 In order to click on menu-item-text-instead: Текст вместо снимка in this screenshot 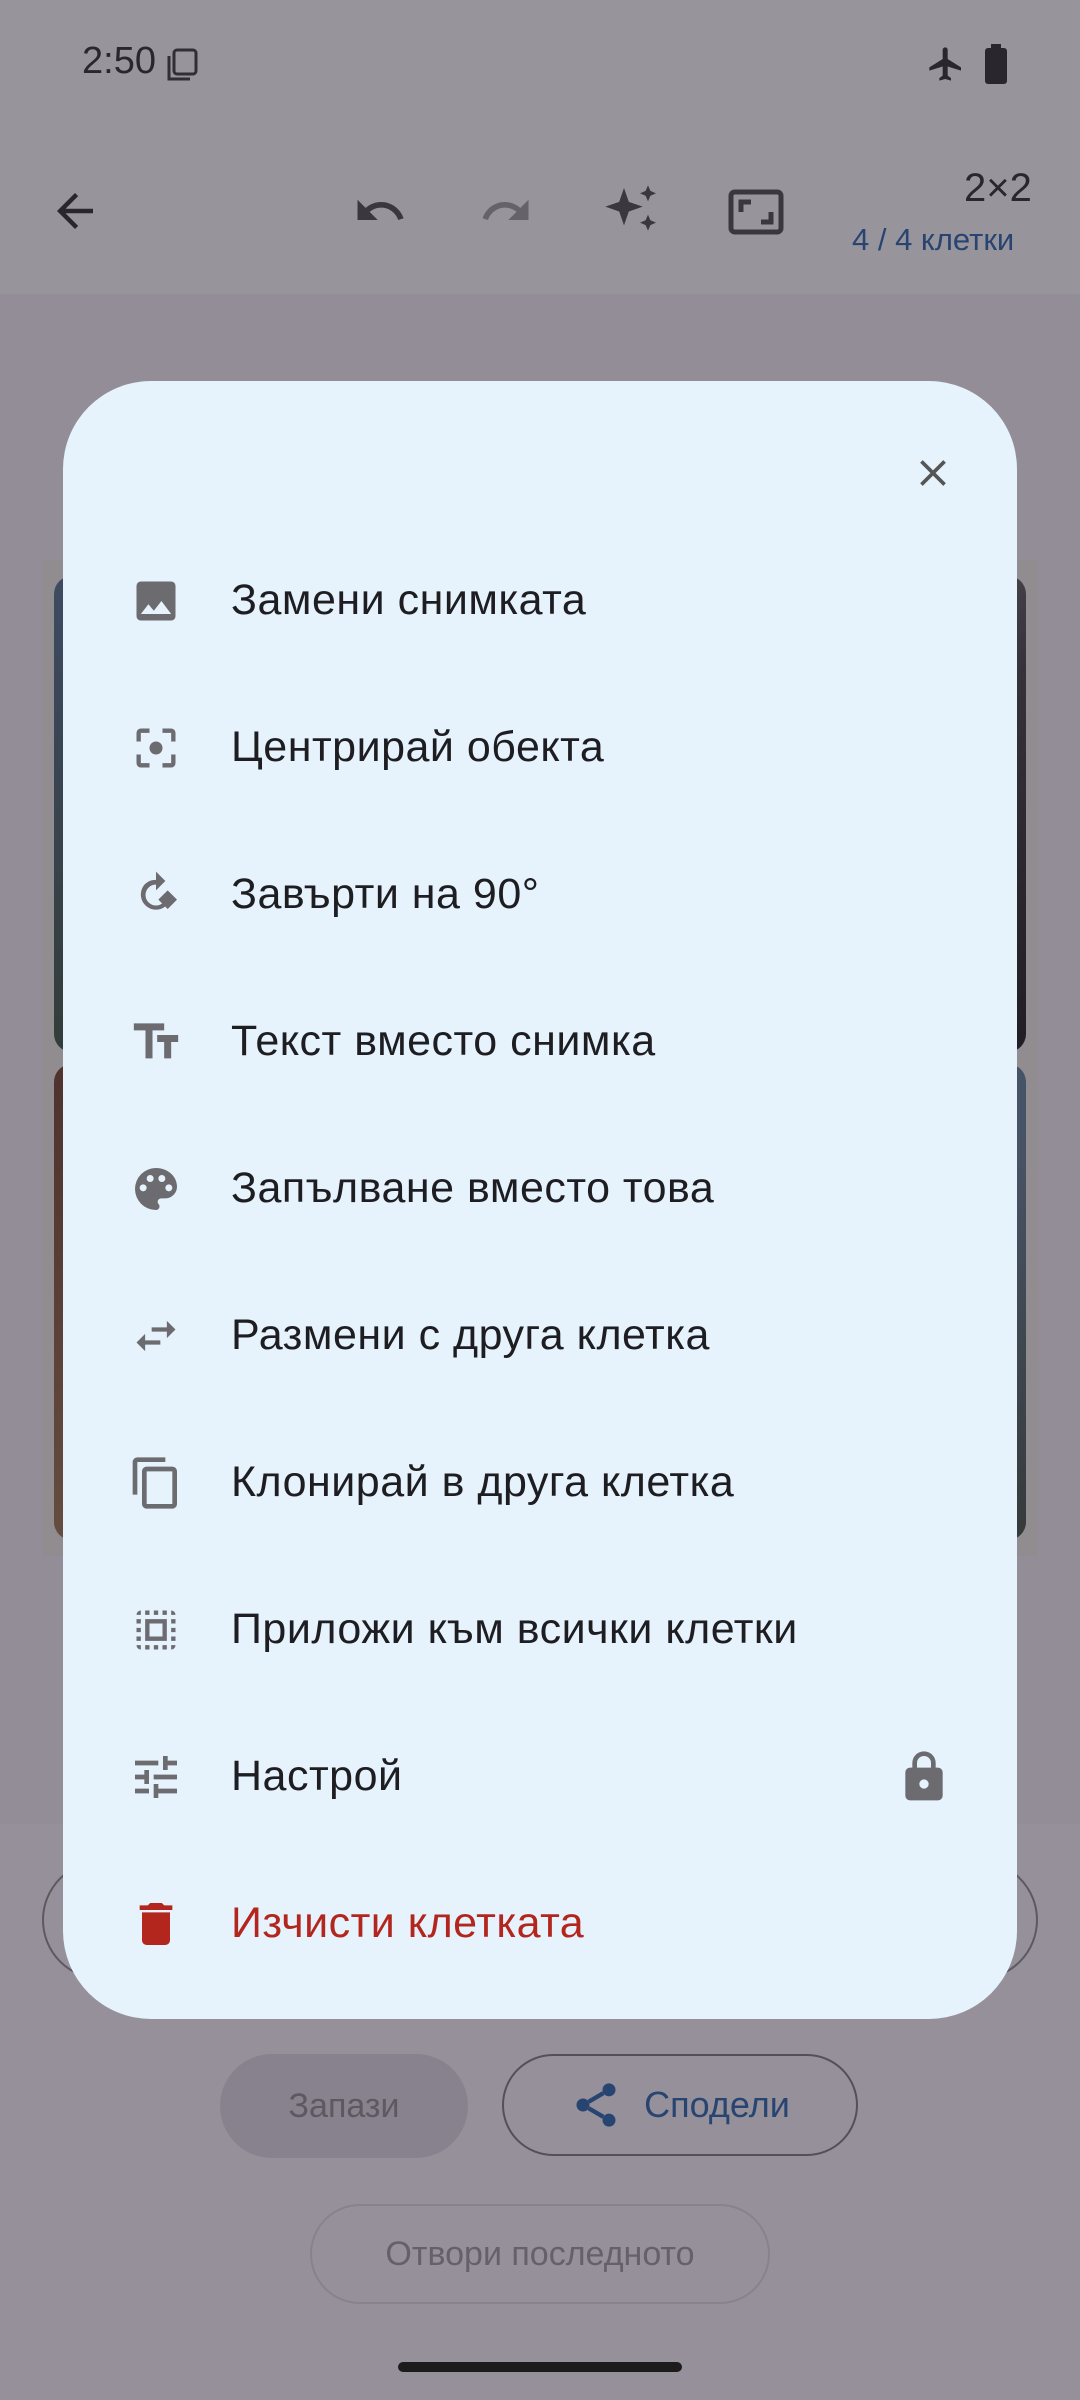, I will do `click(540, 1041)`.